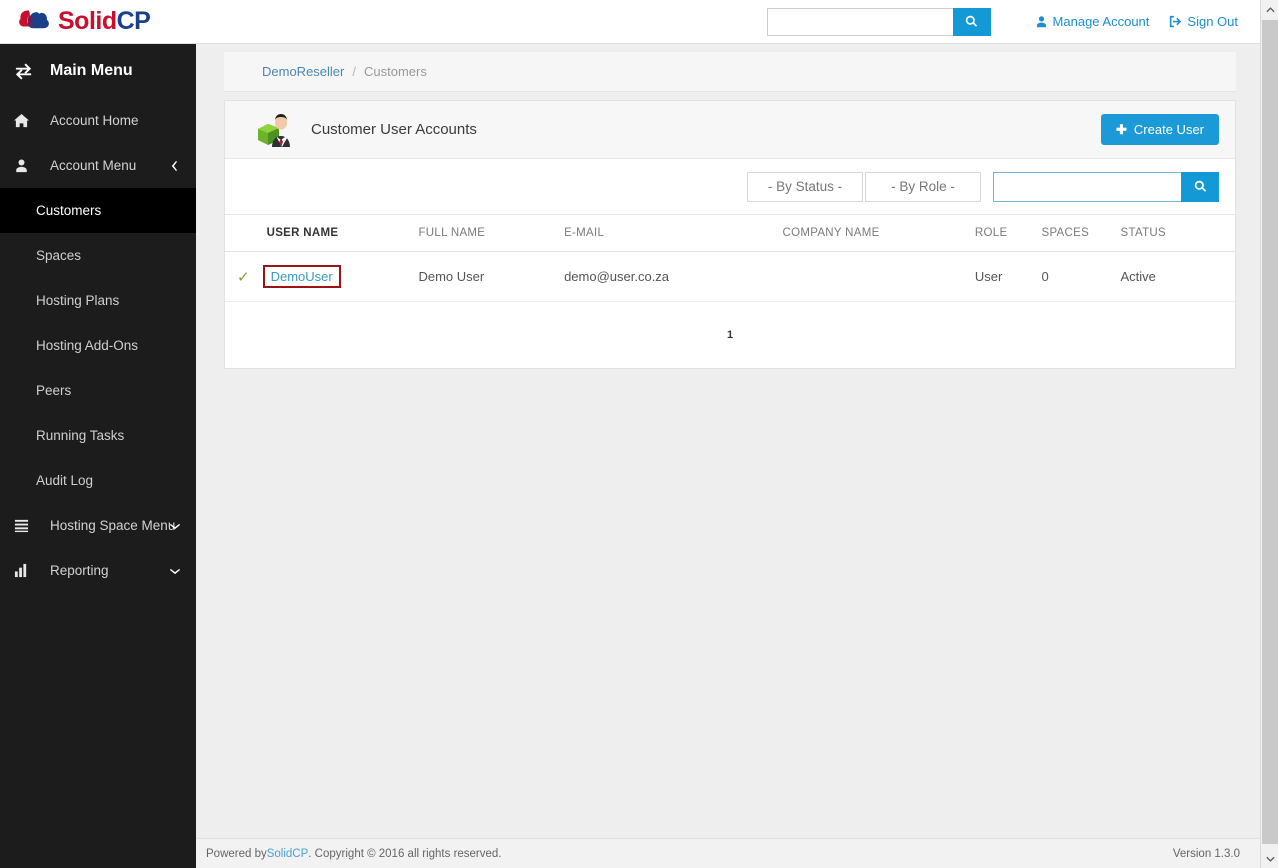 Image resolution: width=1278 pixels, height=868 pixels. Describe the element at coordinates (859, 21) in the screenshot. I see `global-search-input` at that location.